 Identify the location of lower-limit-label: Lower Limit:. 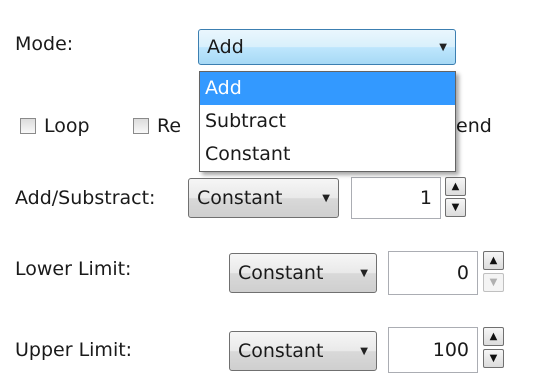
(73, 269).